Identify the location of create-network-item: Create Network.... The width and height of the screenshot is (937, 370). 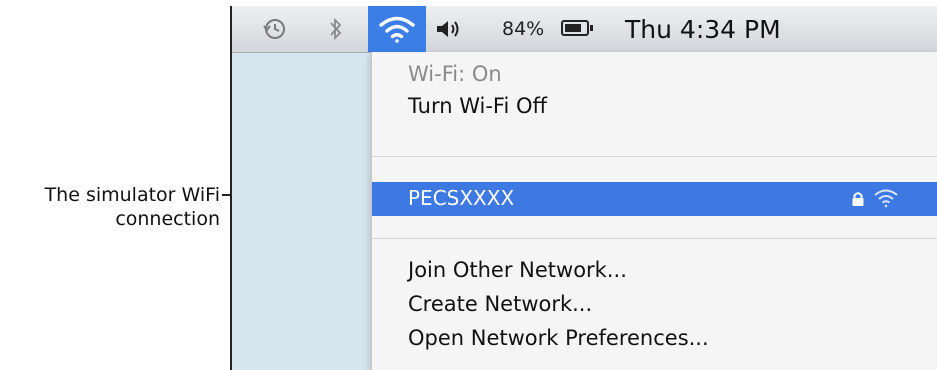
(500, 304).